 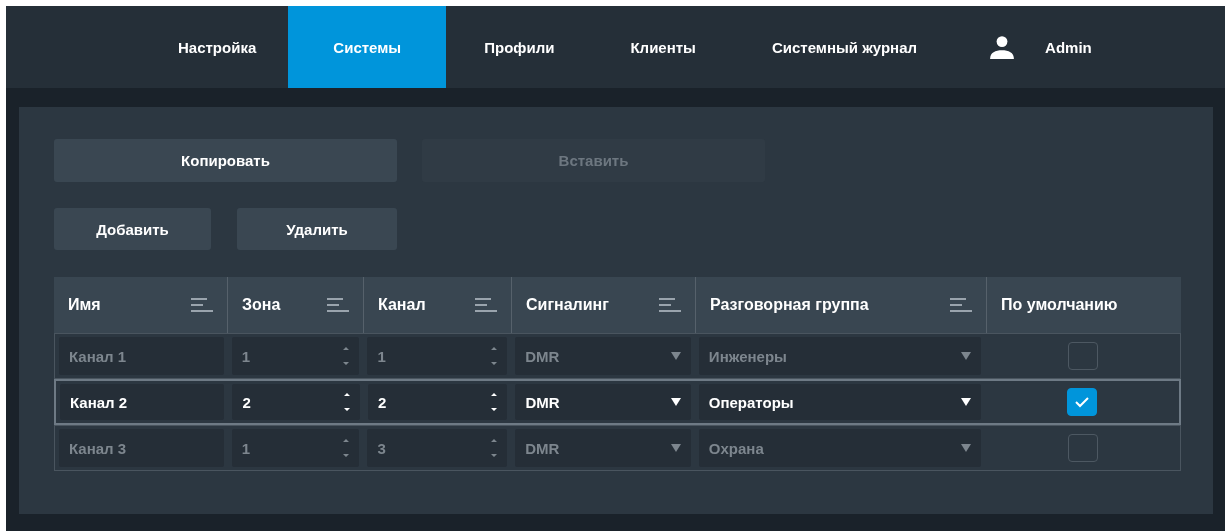 I want to click on user-name: Admin, so click(x=1068, y=47).